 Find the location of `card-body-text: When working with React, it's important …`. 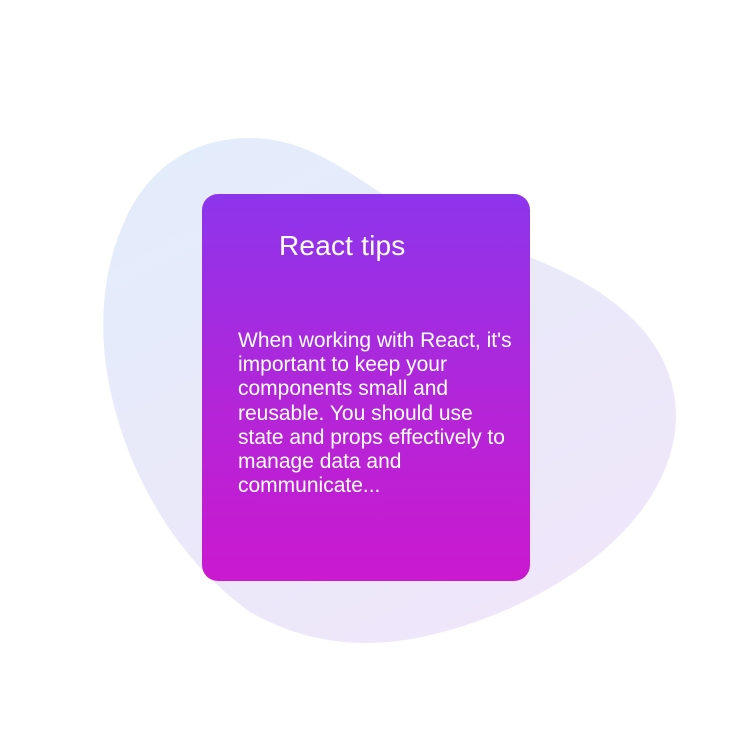

card-body-text: When working with React, it's important … is located at coordinates (375, 413).